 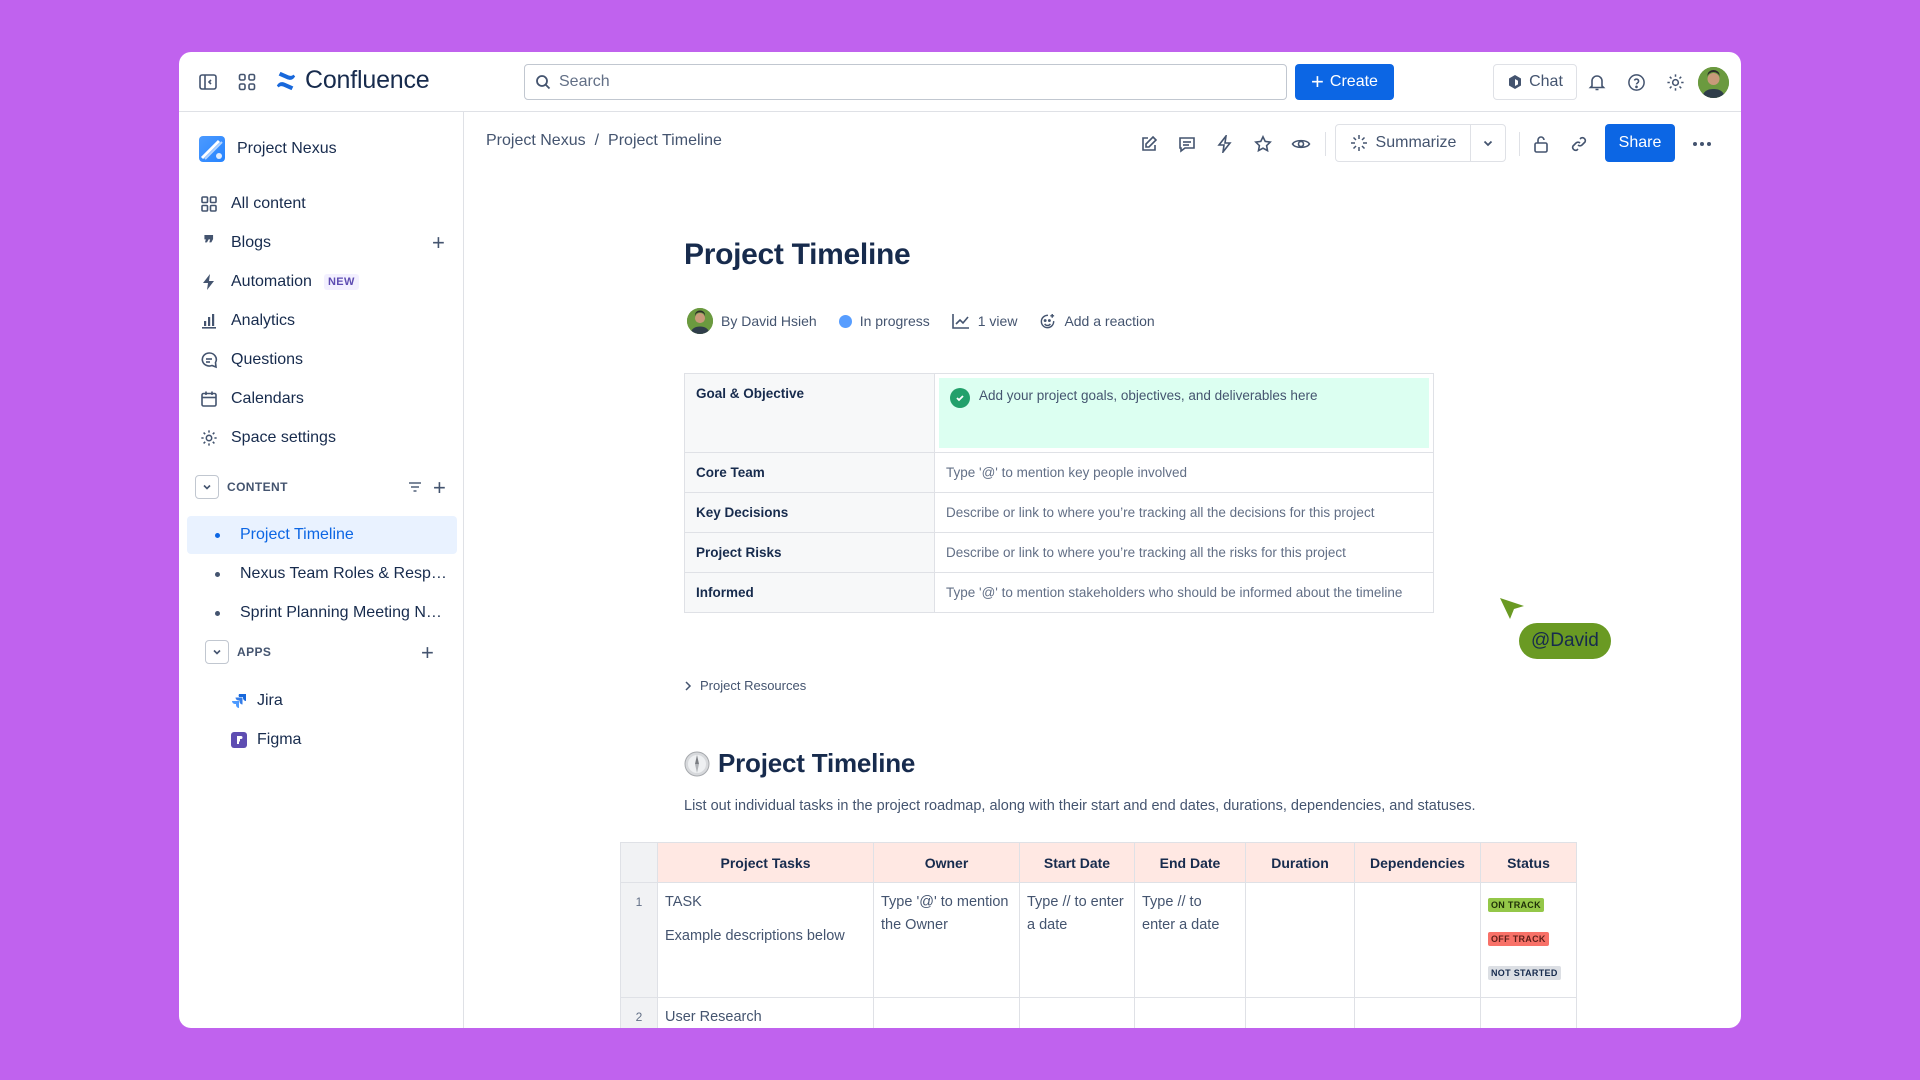 What do you see at coordinates (439, 488) in the screenshot?
I see `add-content-icon: +` at bounding box center [439, 488].